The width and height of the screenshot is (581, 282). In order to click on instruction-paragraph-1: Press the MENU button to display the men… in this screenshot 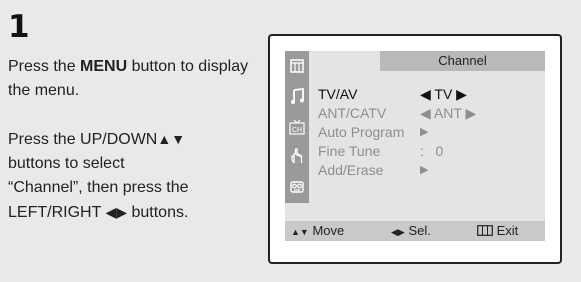, I will do `click(133, 79)`.